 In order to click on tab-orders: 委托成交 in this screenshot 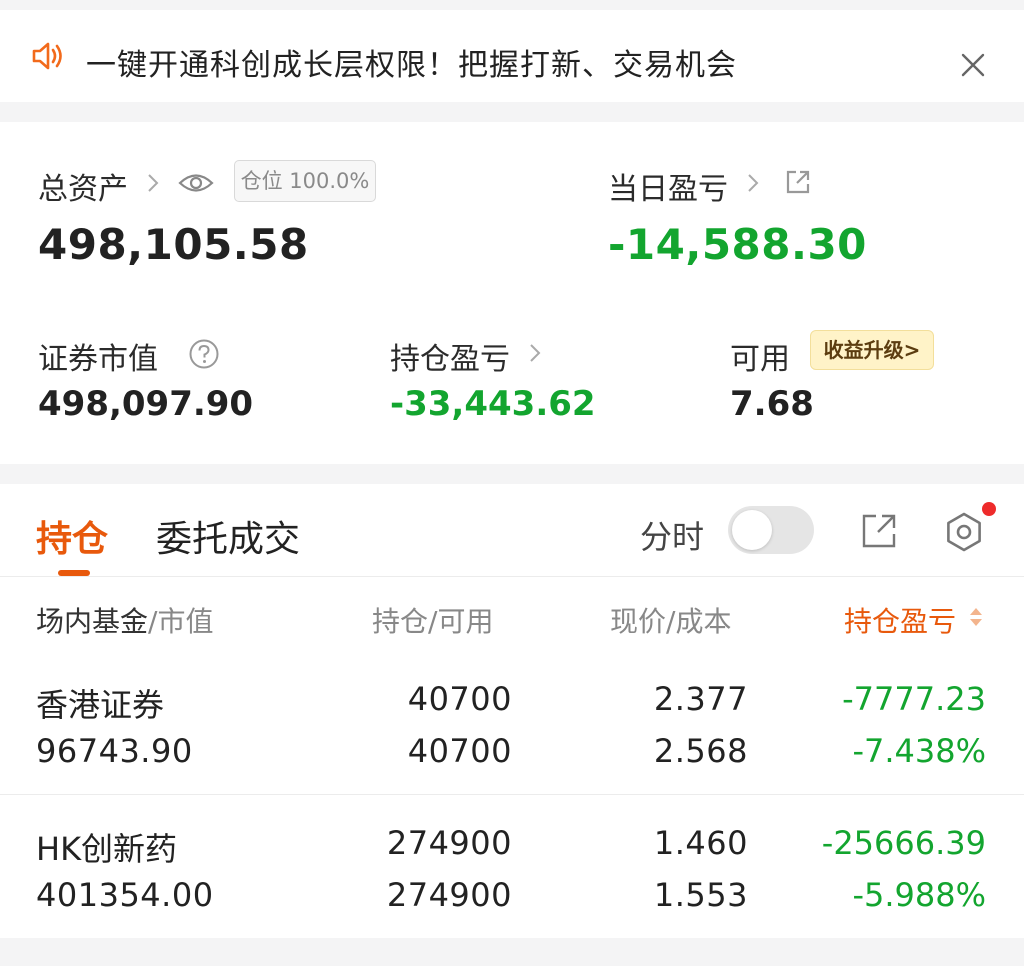, I will do `click(228, 536)`.